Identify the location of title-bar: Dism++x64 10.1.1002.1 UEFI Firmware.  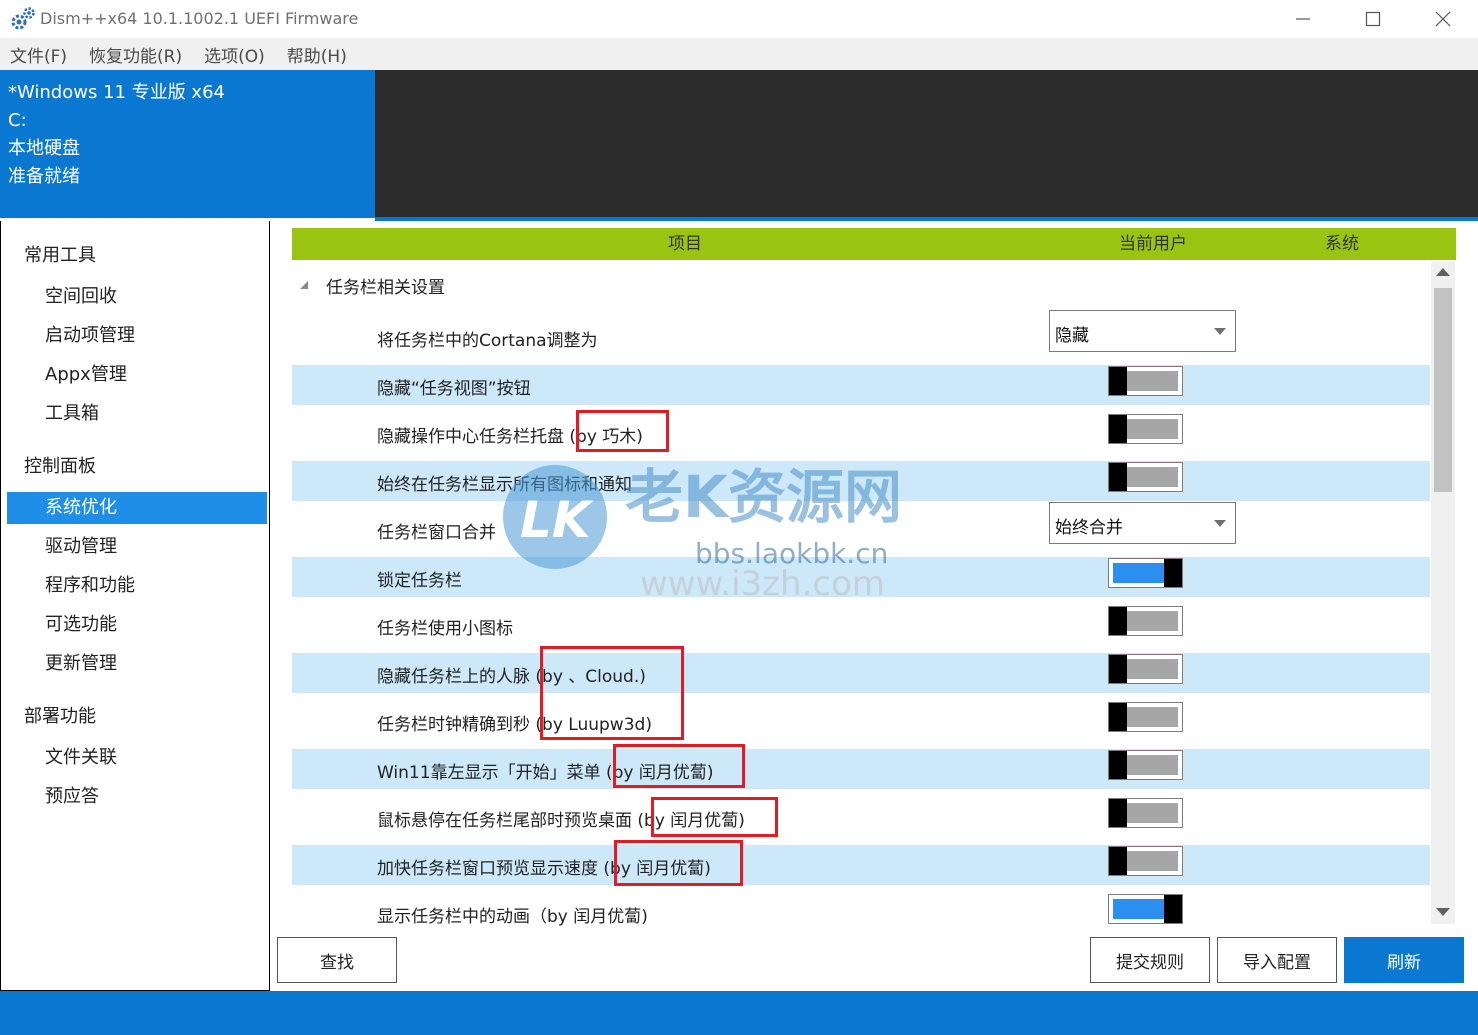
(739, 19).